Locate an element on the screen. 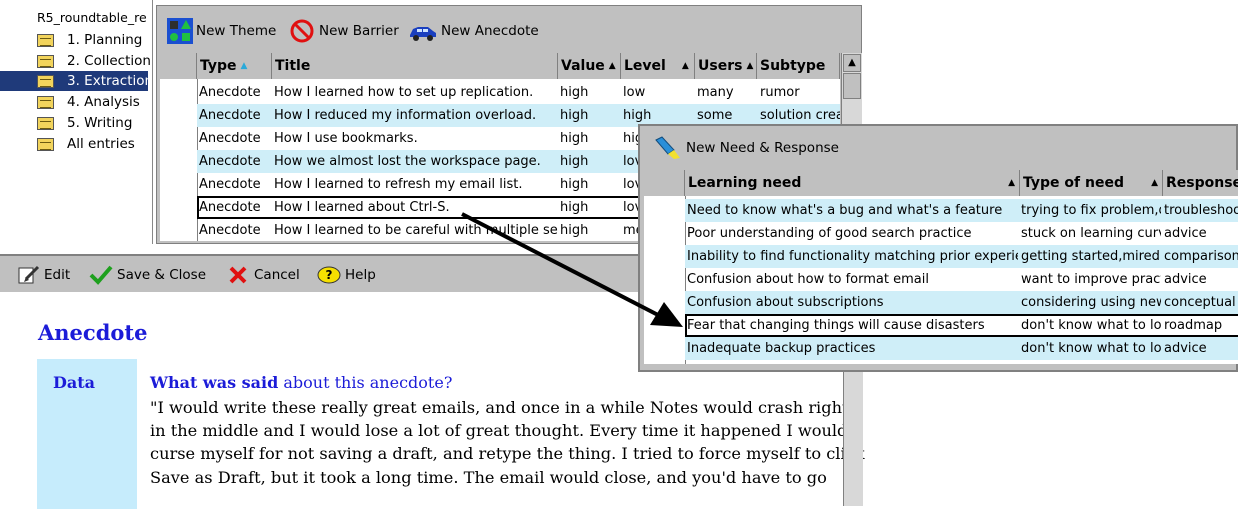 Image resolution: width=1238 pixels, height=509 pixels. column-header-subtype: Subtype is located at coordinates (798, 66).